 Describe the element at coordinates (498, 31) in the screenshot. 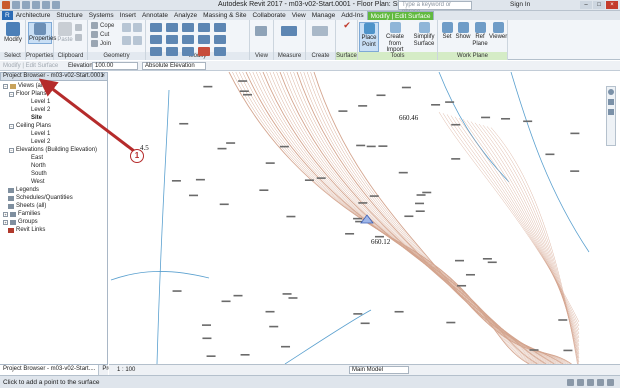

I see `viewer-button: Viewer` at that location.